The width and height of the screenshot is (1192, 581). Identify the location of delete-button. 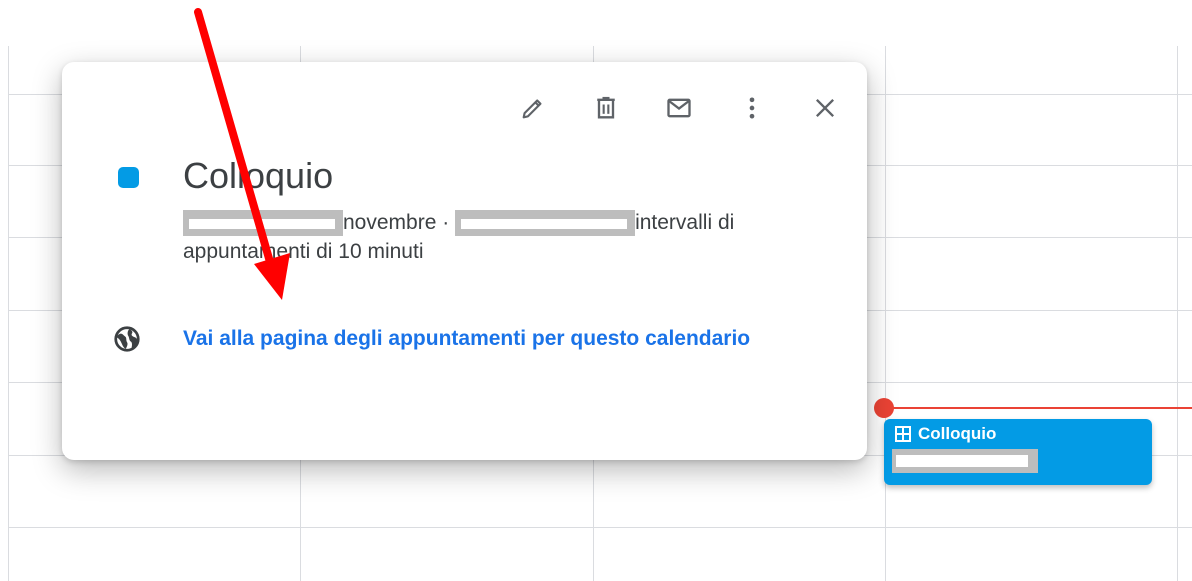
(606, 108).